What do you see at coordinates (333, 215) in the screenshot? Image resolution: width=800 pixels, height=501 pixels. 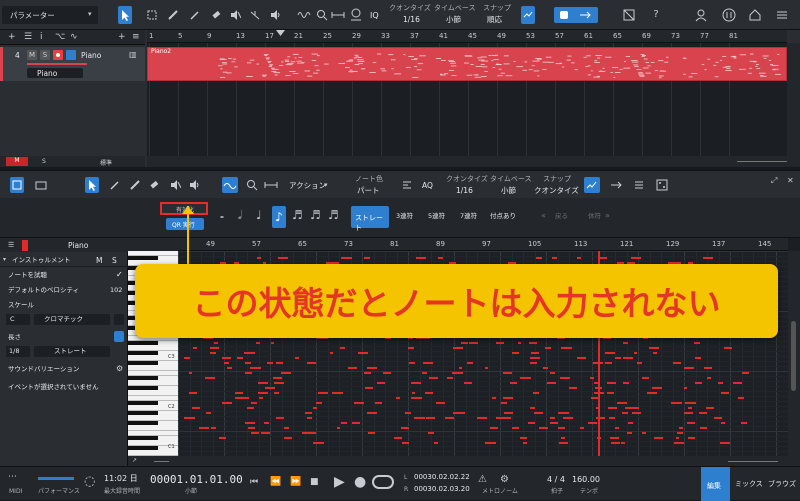 I see `sixtyfourth-note-icon: ♬` at bounding box center [333, 215].